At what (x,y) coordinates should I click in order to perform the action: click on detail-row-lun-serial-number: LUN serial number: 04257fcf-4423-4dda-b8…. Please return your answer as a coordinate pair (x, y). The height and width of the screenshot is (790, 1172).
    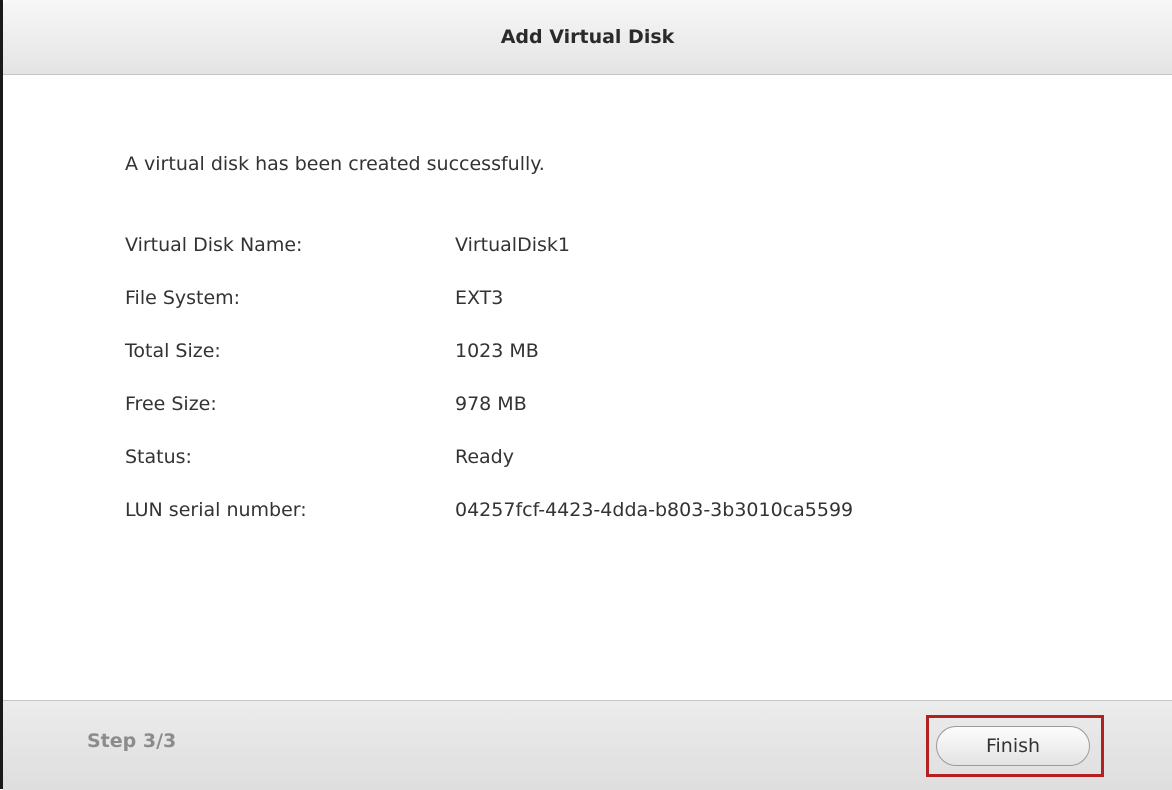
    Looking at the image, I should click on (625, 510).